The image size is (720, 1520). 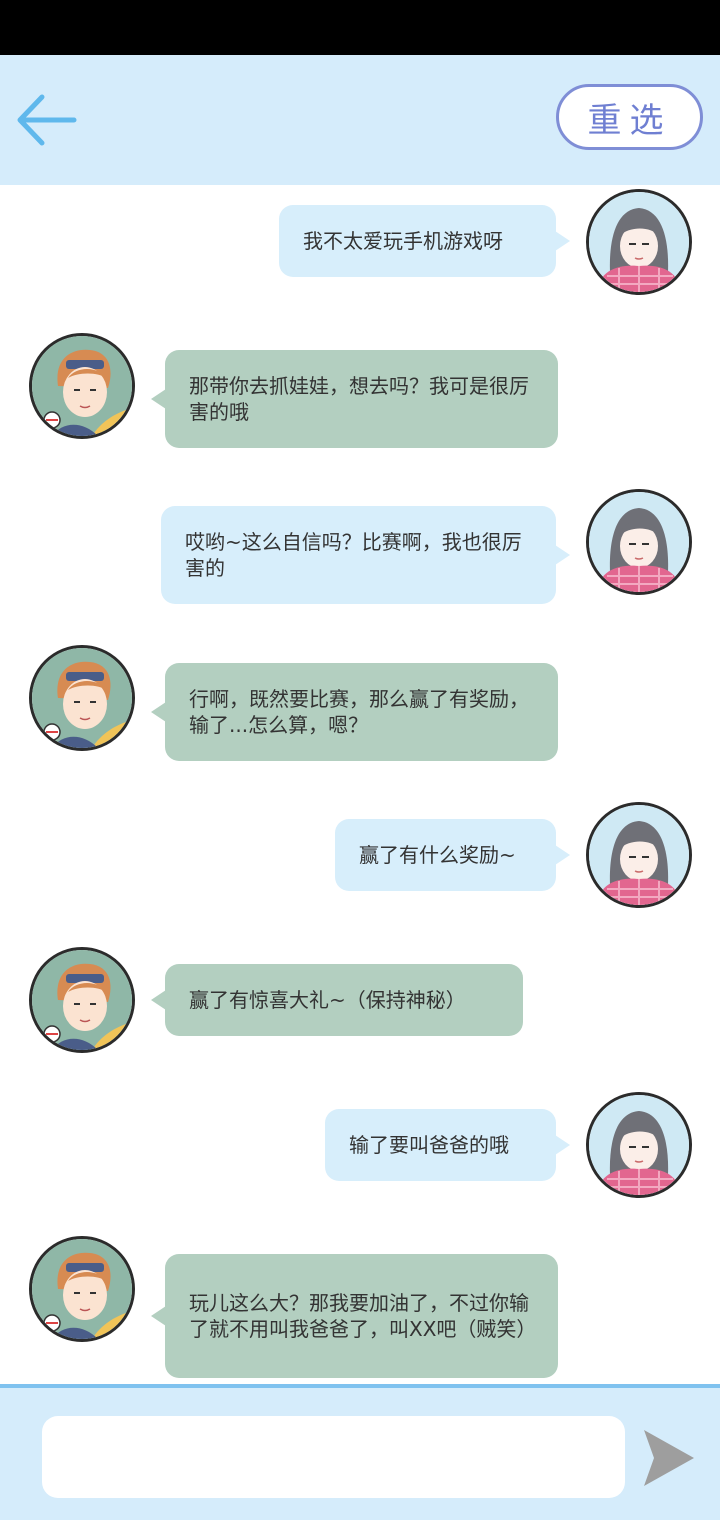 I want to click on message-input, so click(x=333, y=1457).